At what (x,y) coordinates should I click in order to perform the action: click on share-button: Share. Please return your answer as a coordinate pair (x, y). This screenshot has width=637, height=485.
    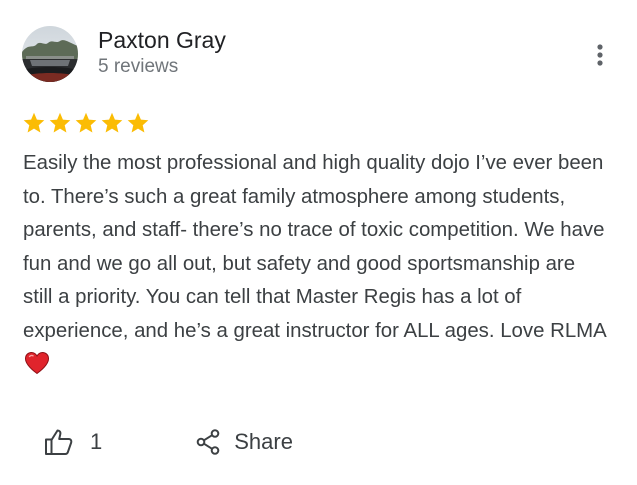
    Looking at the image, I should click on (244, 442).